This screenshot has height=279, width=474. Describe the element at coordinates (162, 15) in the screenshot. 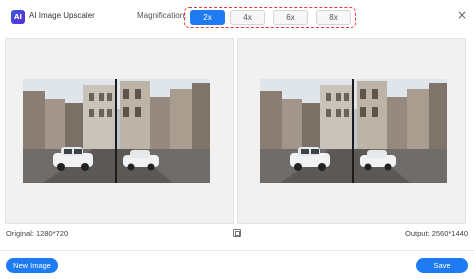

I see `magnification-label: Magnification:` at that location.